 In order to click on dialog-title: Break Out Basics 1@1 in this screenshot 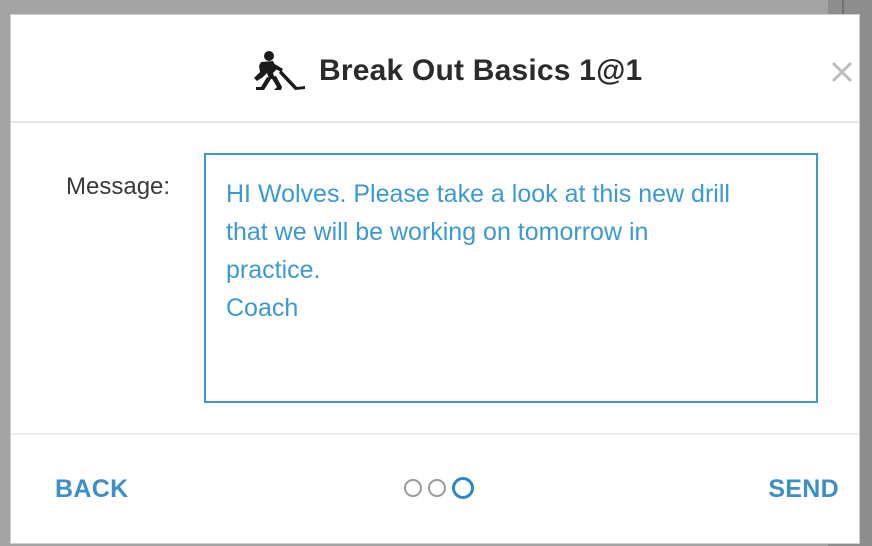, I will do `click(481, 70)`.